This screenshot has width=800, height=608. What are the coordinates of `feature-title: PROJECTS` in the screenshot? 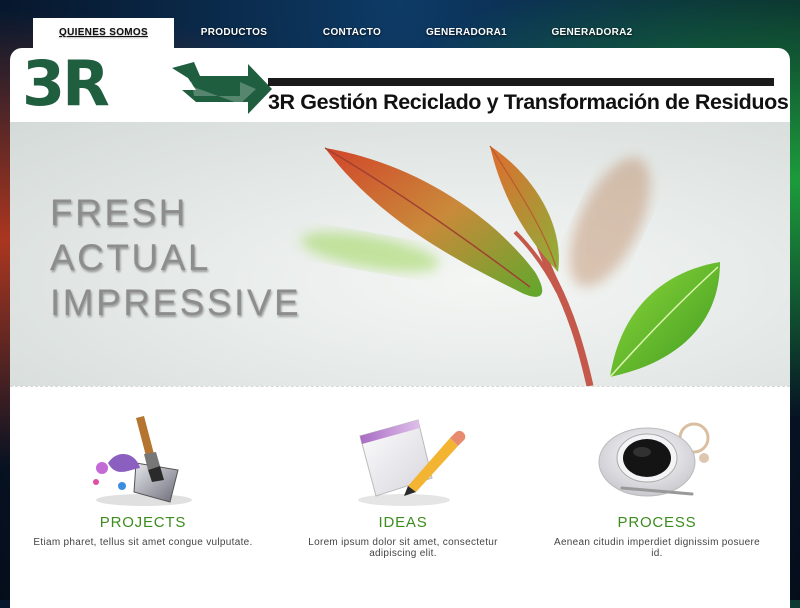 It's located at (143, 522).